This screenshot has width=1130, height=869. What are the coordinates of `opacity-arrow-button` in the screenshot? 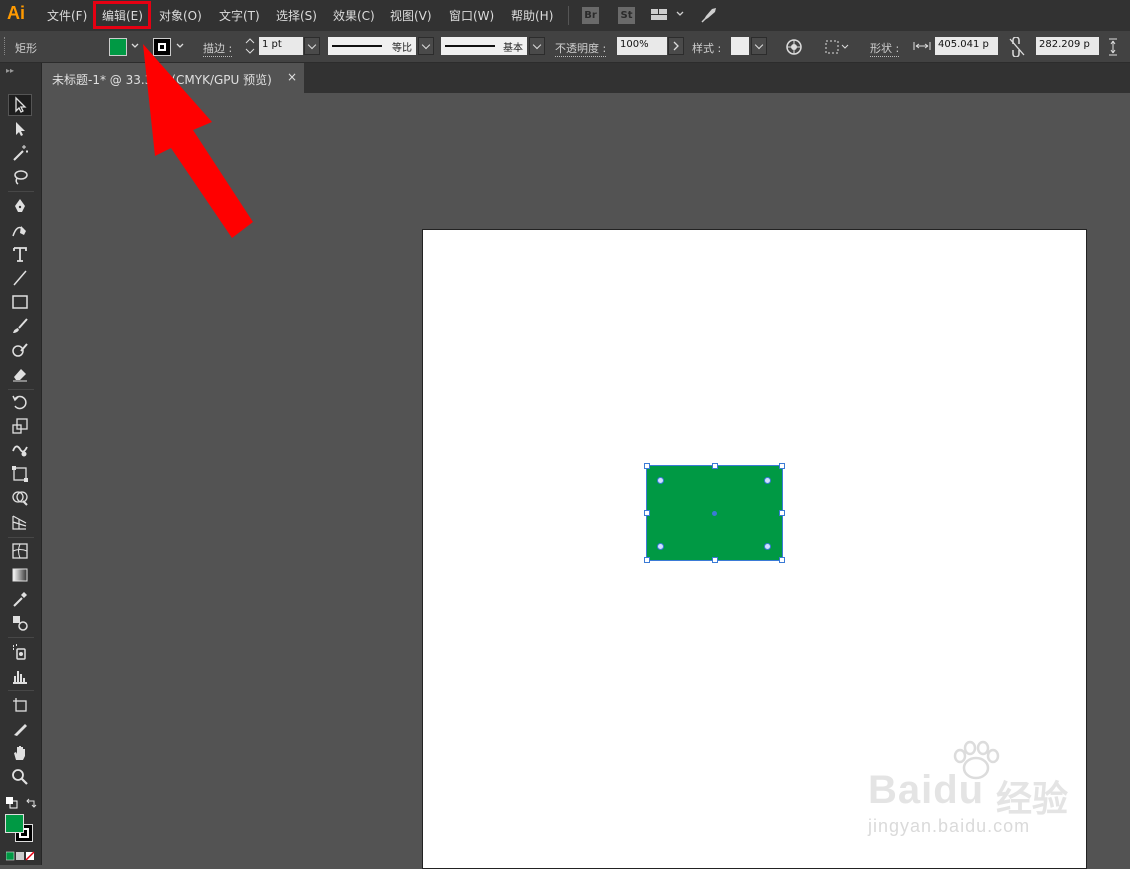 It's located at (676, 46).